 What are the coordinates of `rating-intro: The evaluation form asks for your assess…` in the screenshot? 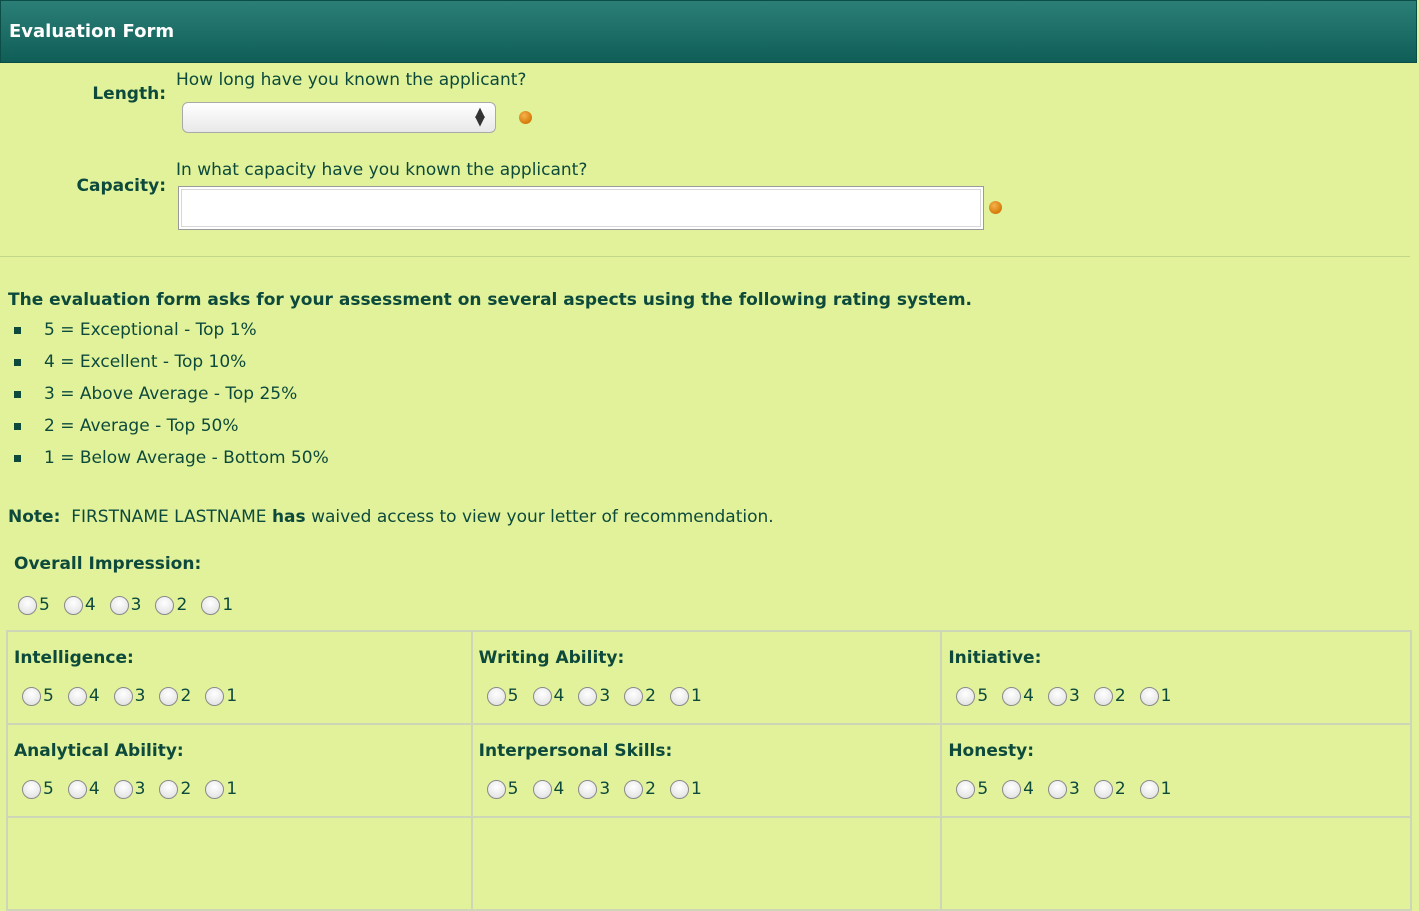 It's located at (490, 300).